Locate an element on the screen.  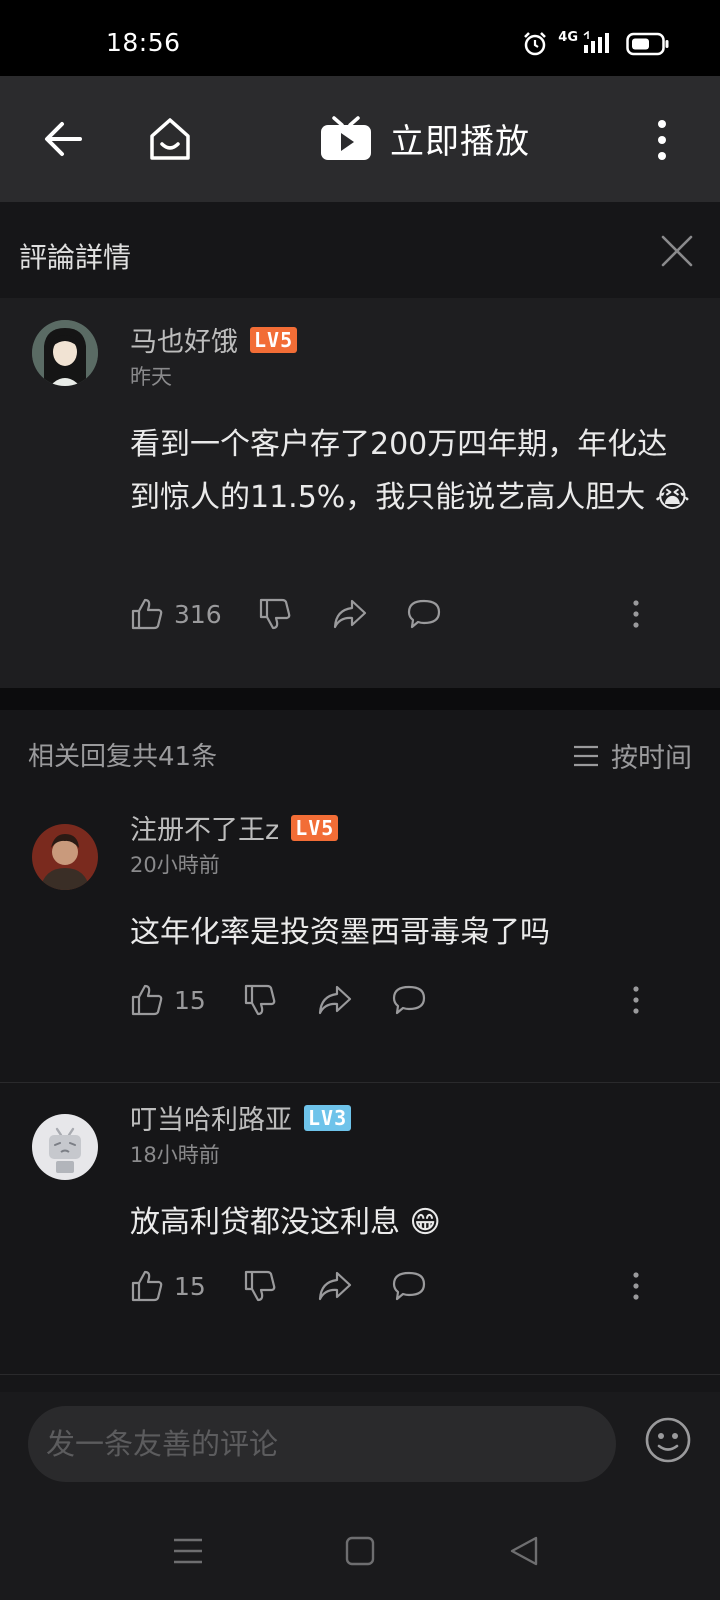
comment-text-body: 放高利贷都没这利息 is located at coordinates (265, 1222).